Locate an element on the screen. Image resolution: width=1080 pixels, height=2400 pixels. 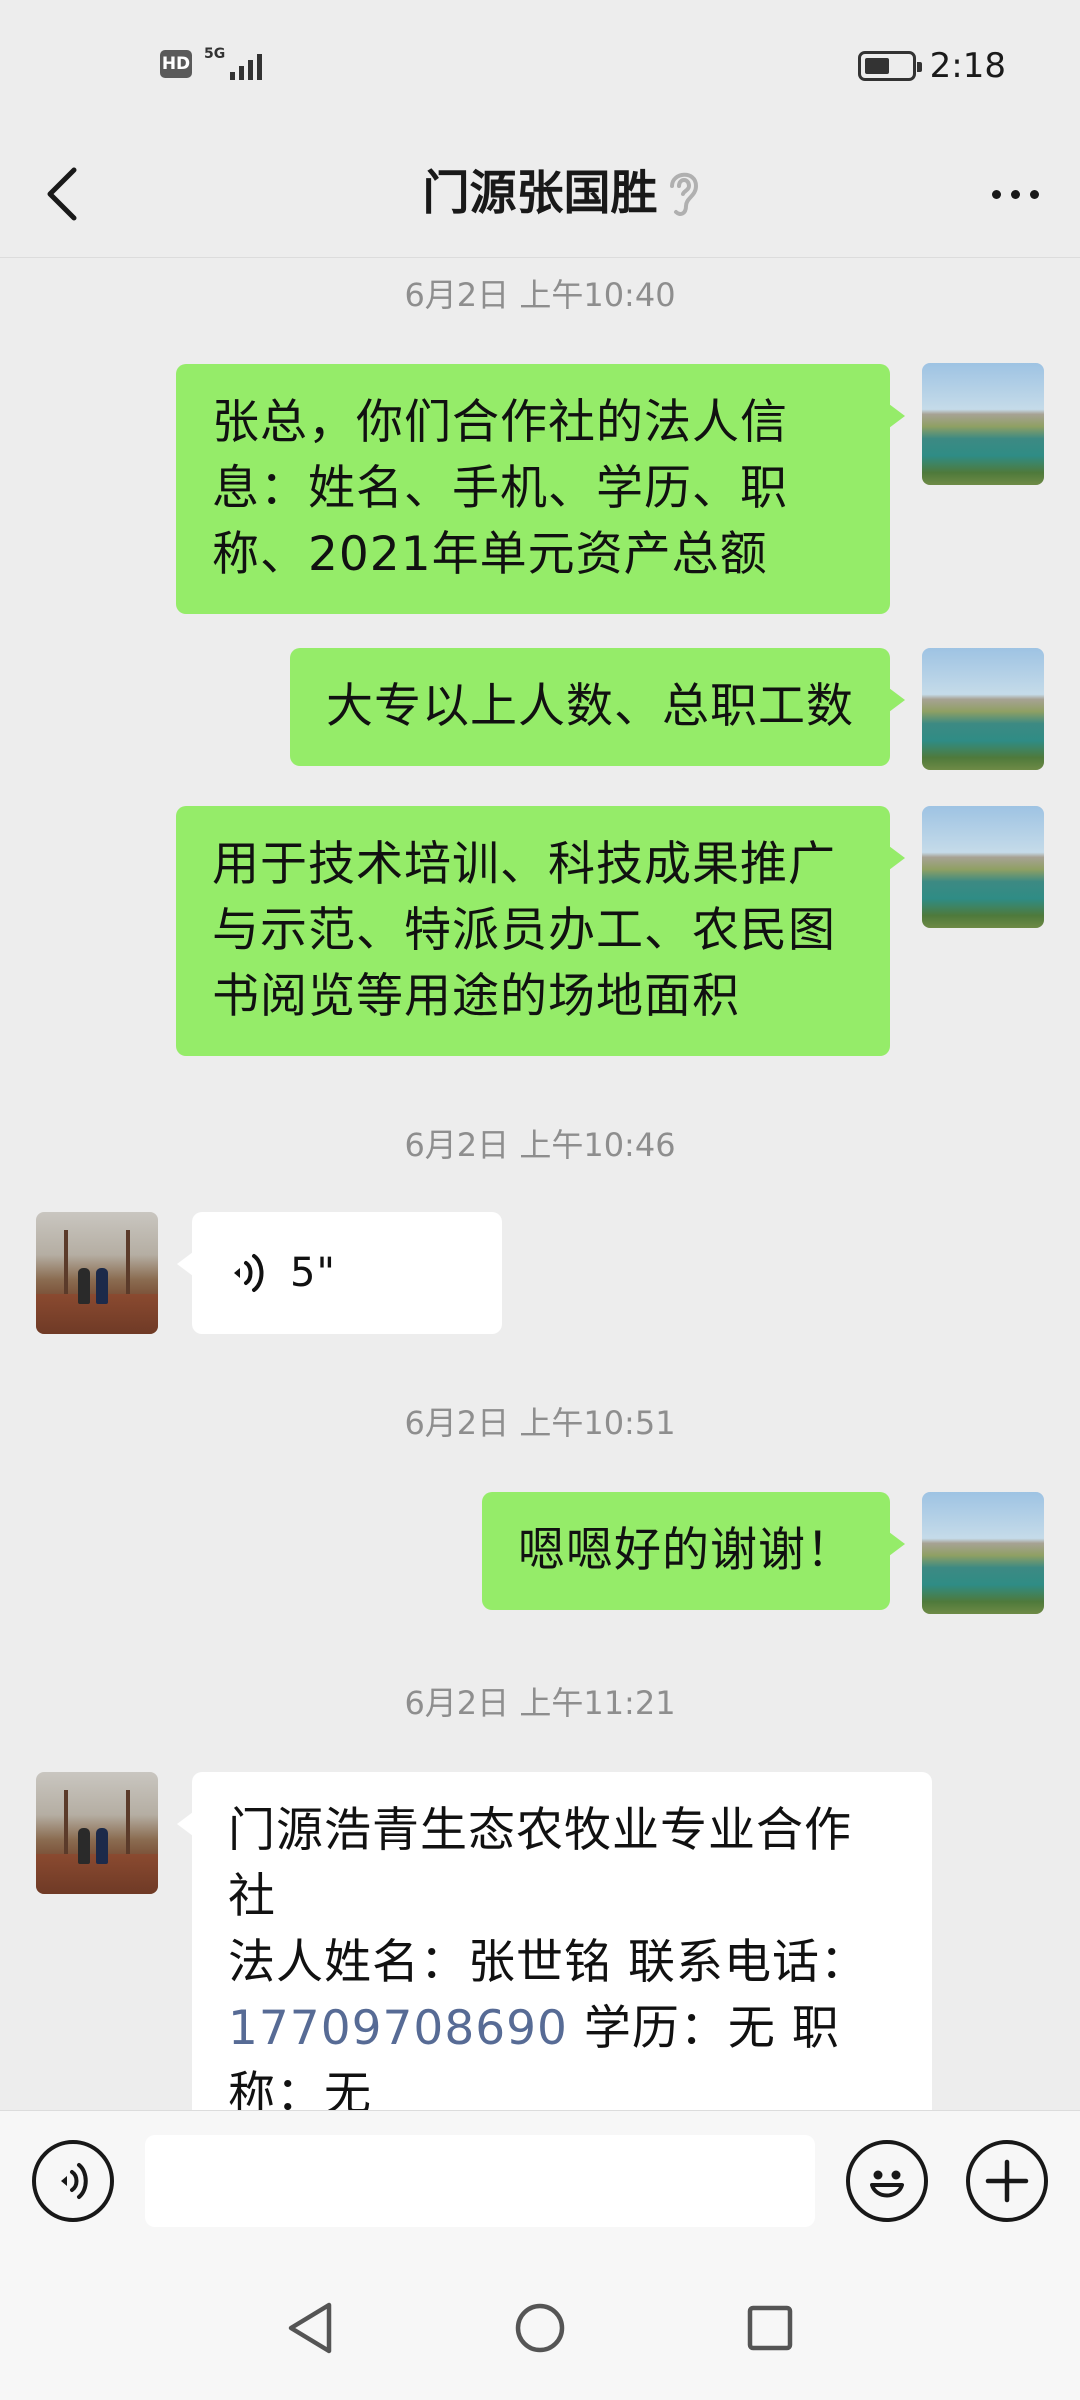
emoji-icon is located at coordinates (887, 2184).